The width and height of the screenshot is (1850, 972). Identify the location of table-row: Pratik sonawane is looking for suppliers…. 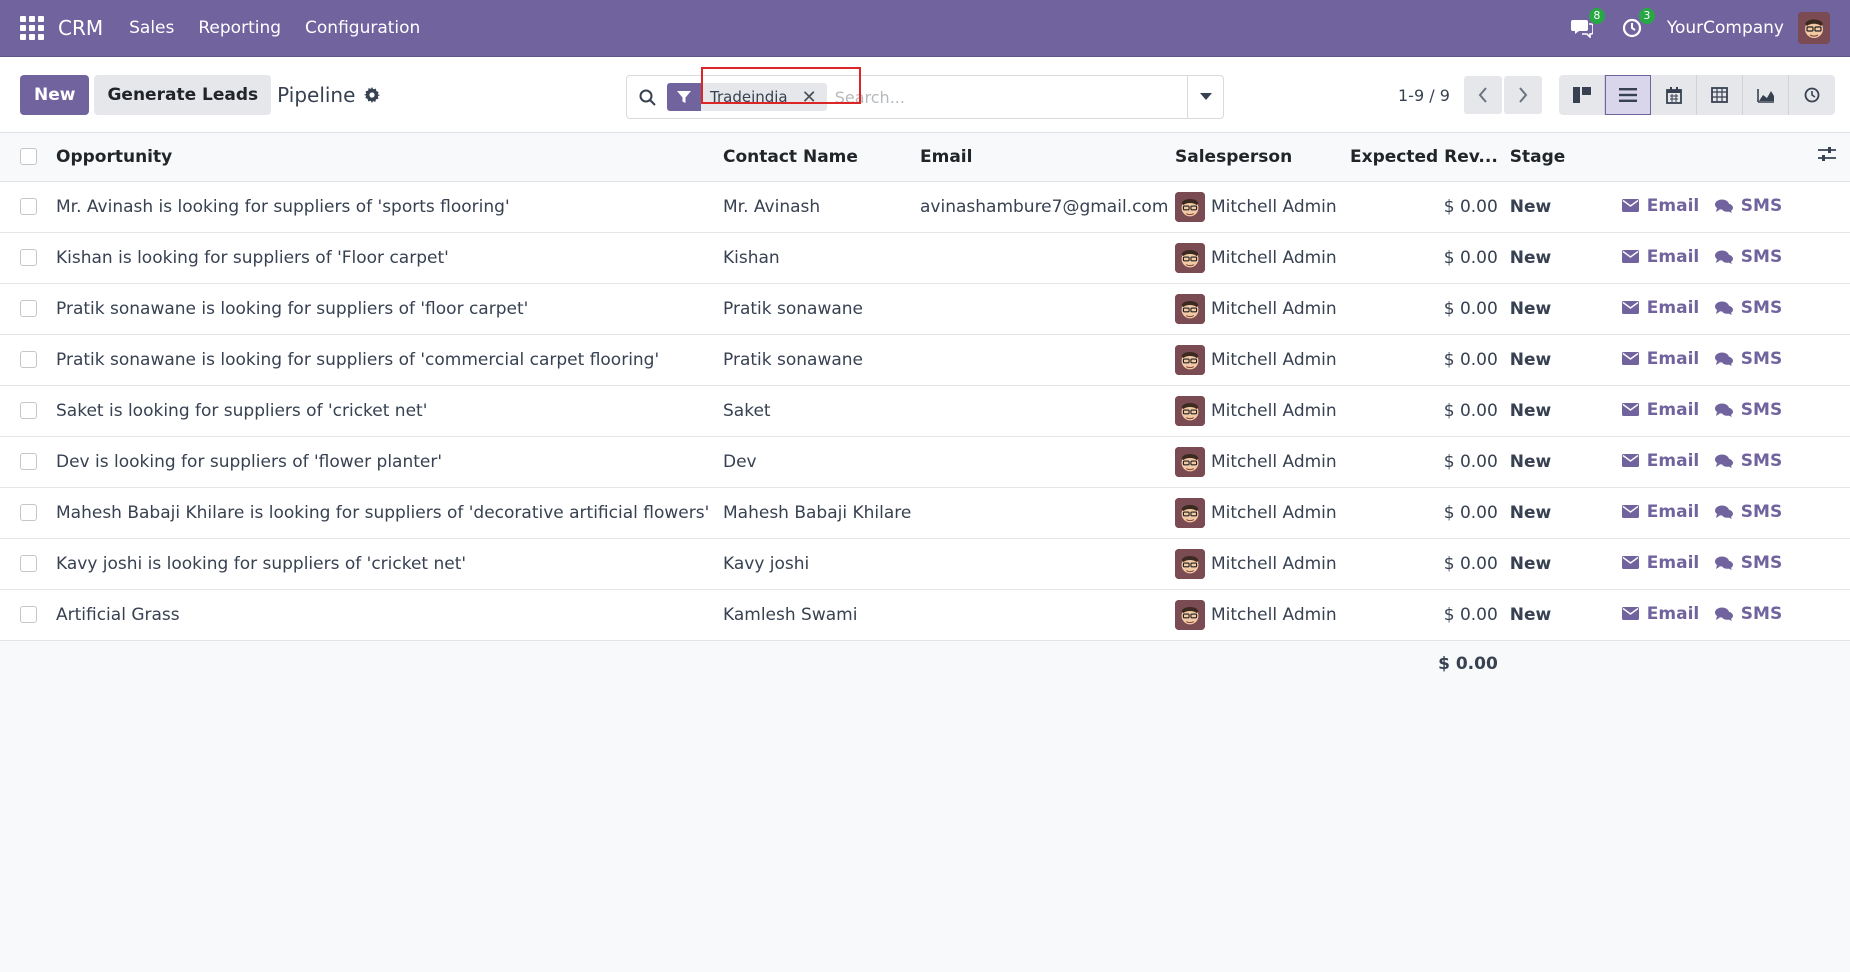
(925, 360).